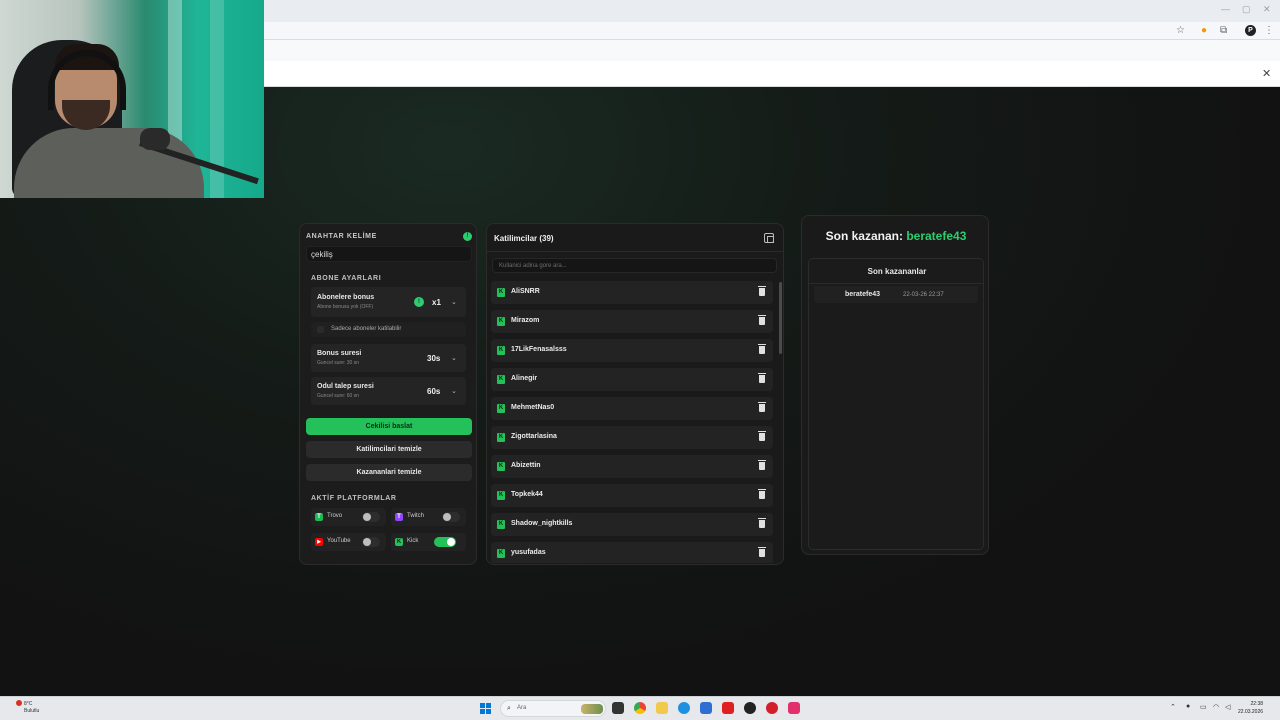 The image size is (1280, 720). What do you see at coordinates (1250, 708) in the screenshot?
I see `clock: 22:38 22.03.2026` at bounding box center [1250, 708].